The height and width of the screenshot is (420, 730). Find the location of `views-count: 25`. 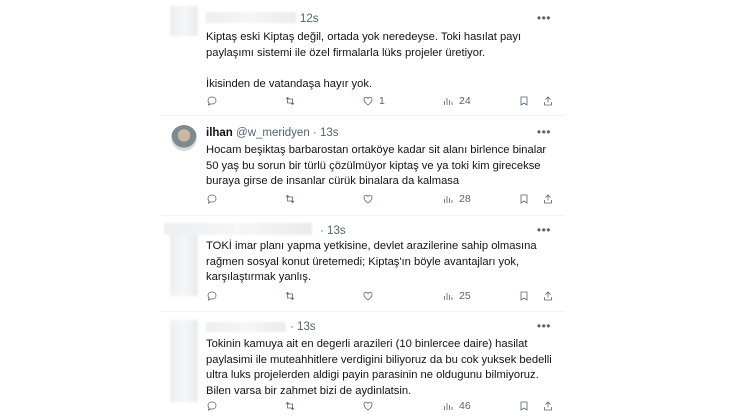

views-count: 25 is located at coordinates (465, 296).